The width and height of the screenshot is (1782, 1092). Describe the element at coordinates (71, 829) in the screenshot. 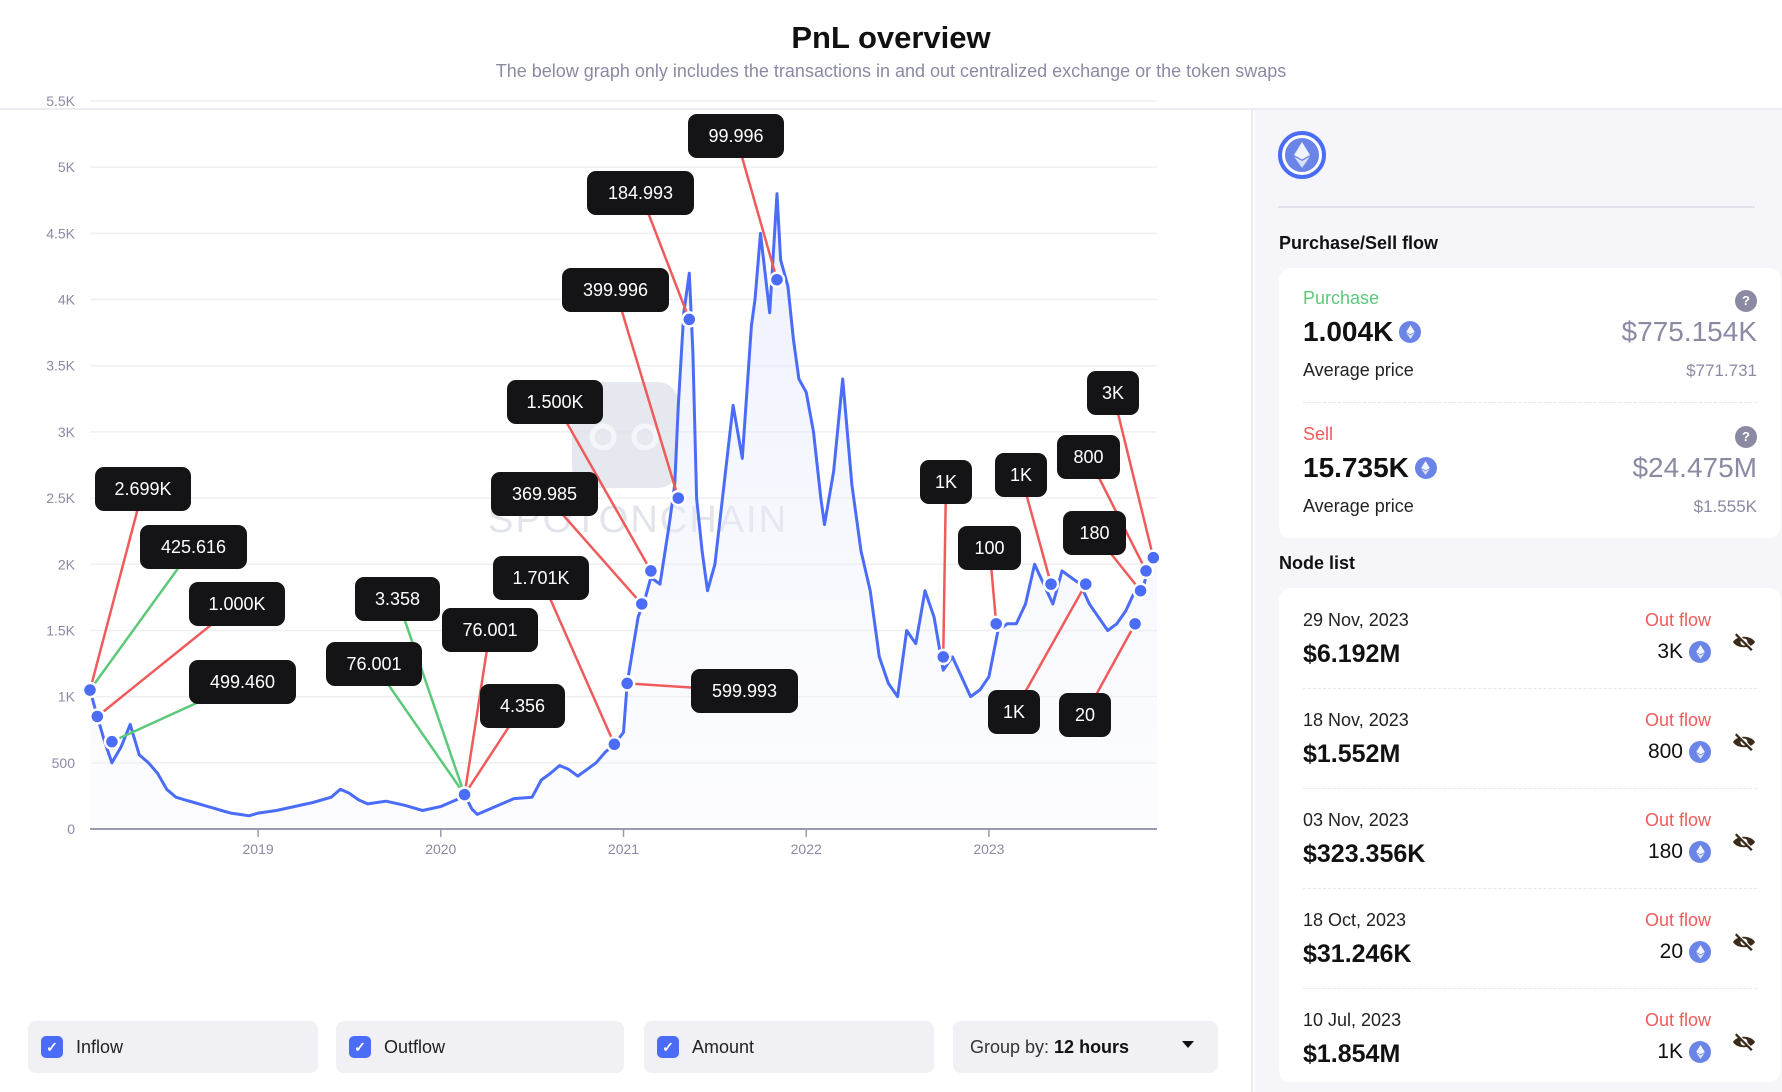

I see `y-tick-label: 0` at that location.